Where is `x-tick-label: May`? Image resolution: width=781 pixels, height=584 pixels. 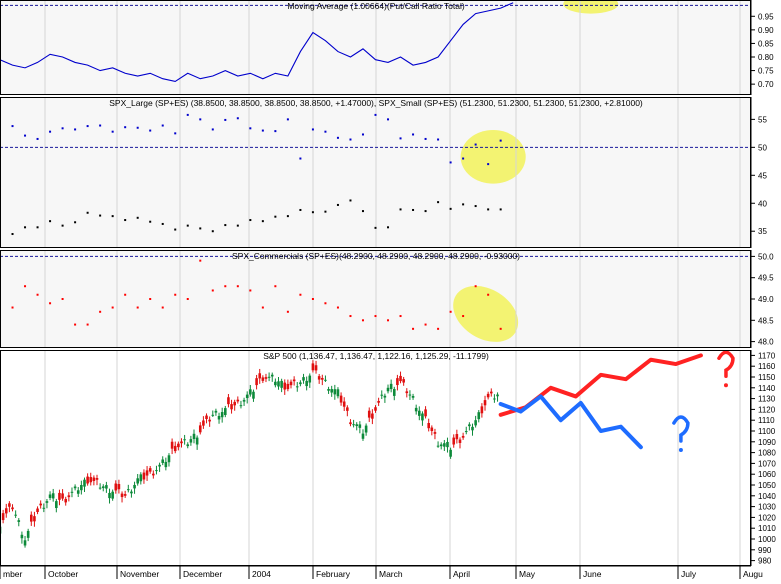
x-tick-label: May is located at coordinates (527, 574).